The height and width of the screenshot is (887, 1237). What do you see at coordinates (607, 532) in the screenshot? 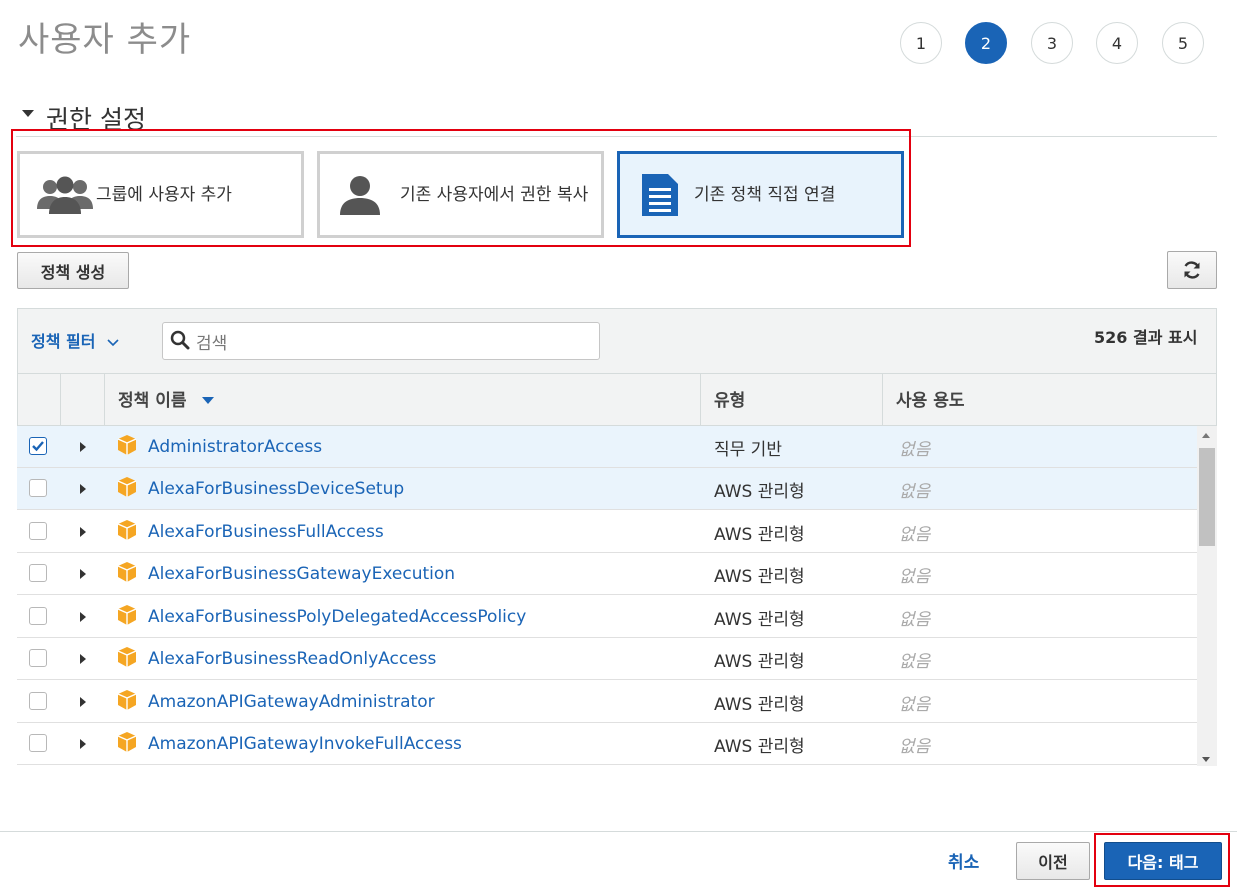
I see `table-row: AlexaForBusinessFullAccess AWS 관리형 없음` at bounding box center [607, 532].